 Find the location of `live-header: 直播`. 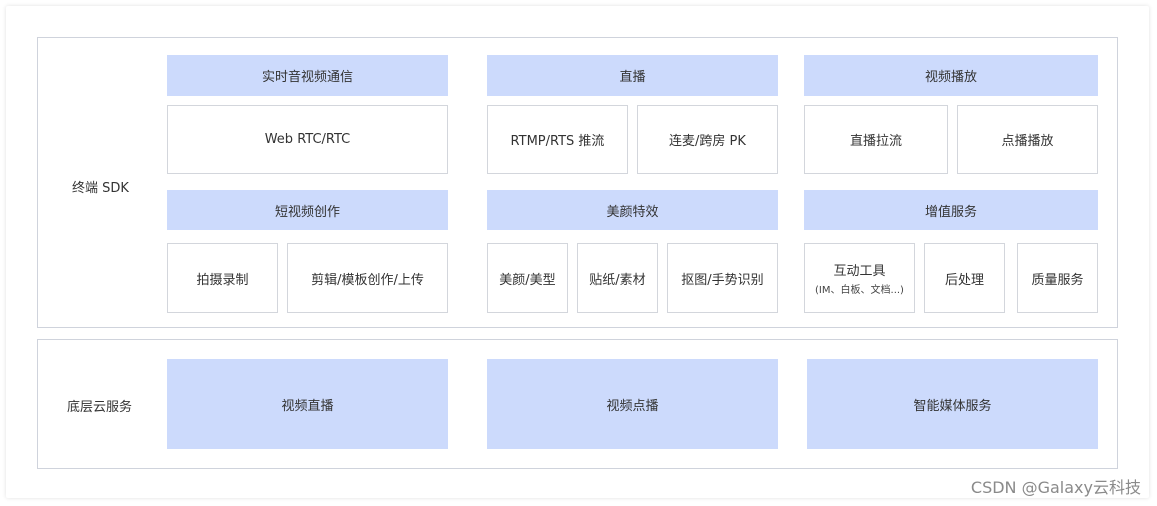

live-header: 直播 is located at coordinates (632, 75).